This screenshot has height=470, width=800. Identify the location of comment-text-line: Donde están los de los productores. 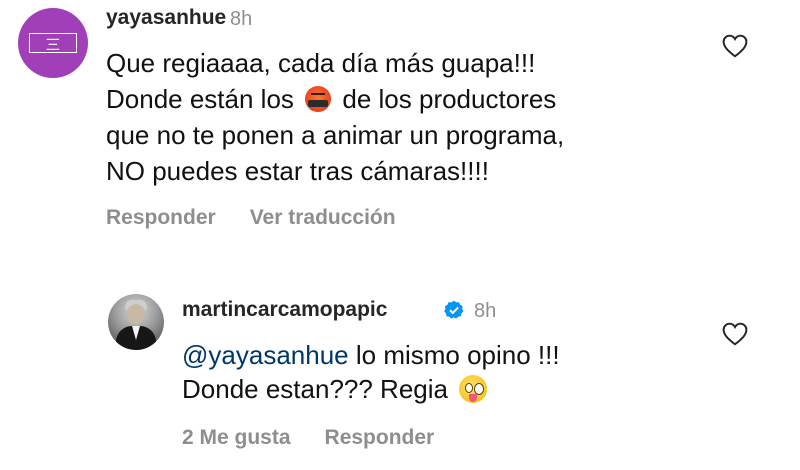
(331, 99).